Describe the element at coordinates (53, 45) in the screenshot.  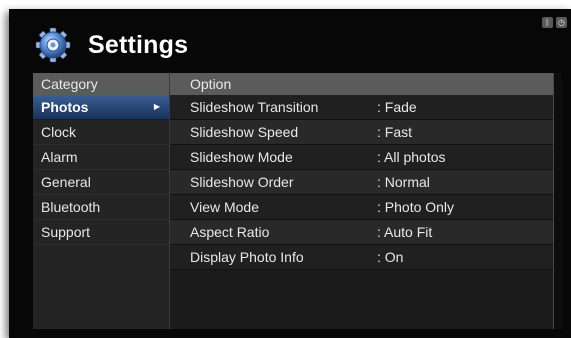
I see `gear-icon` at that location.